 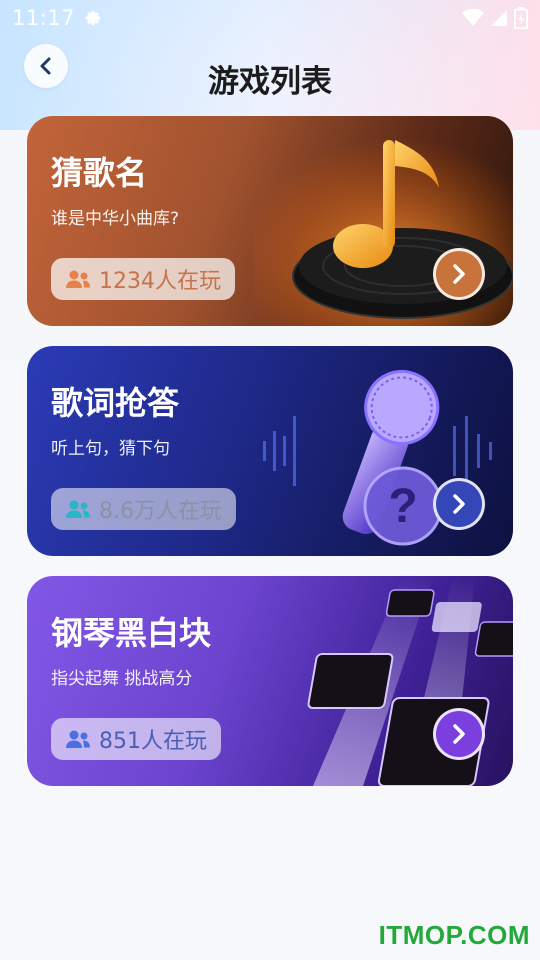 I want to click on gear-icon, so click(x=93, y=18).